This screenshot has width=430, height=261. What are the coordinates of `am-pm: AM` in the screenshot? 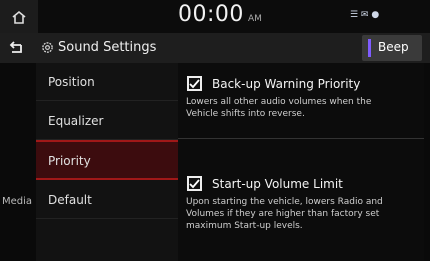 It's located at (255, 19).